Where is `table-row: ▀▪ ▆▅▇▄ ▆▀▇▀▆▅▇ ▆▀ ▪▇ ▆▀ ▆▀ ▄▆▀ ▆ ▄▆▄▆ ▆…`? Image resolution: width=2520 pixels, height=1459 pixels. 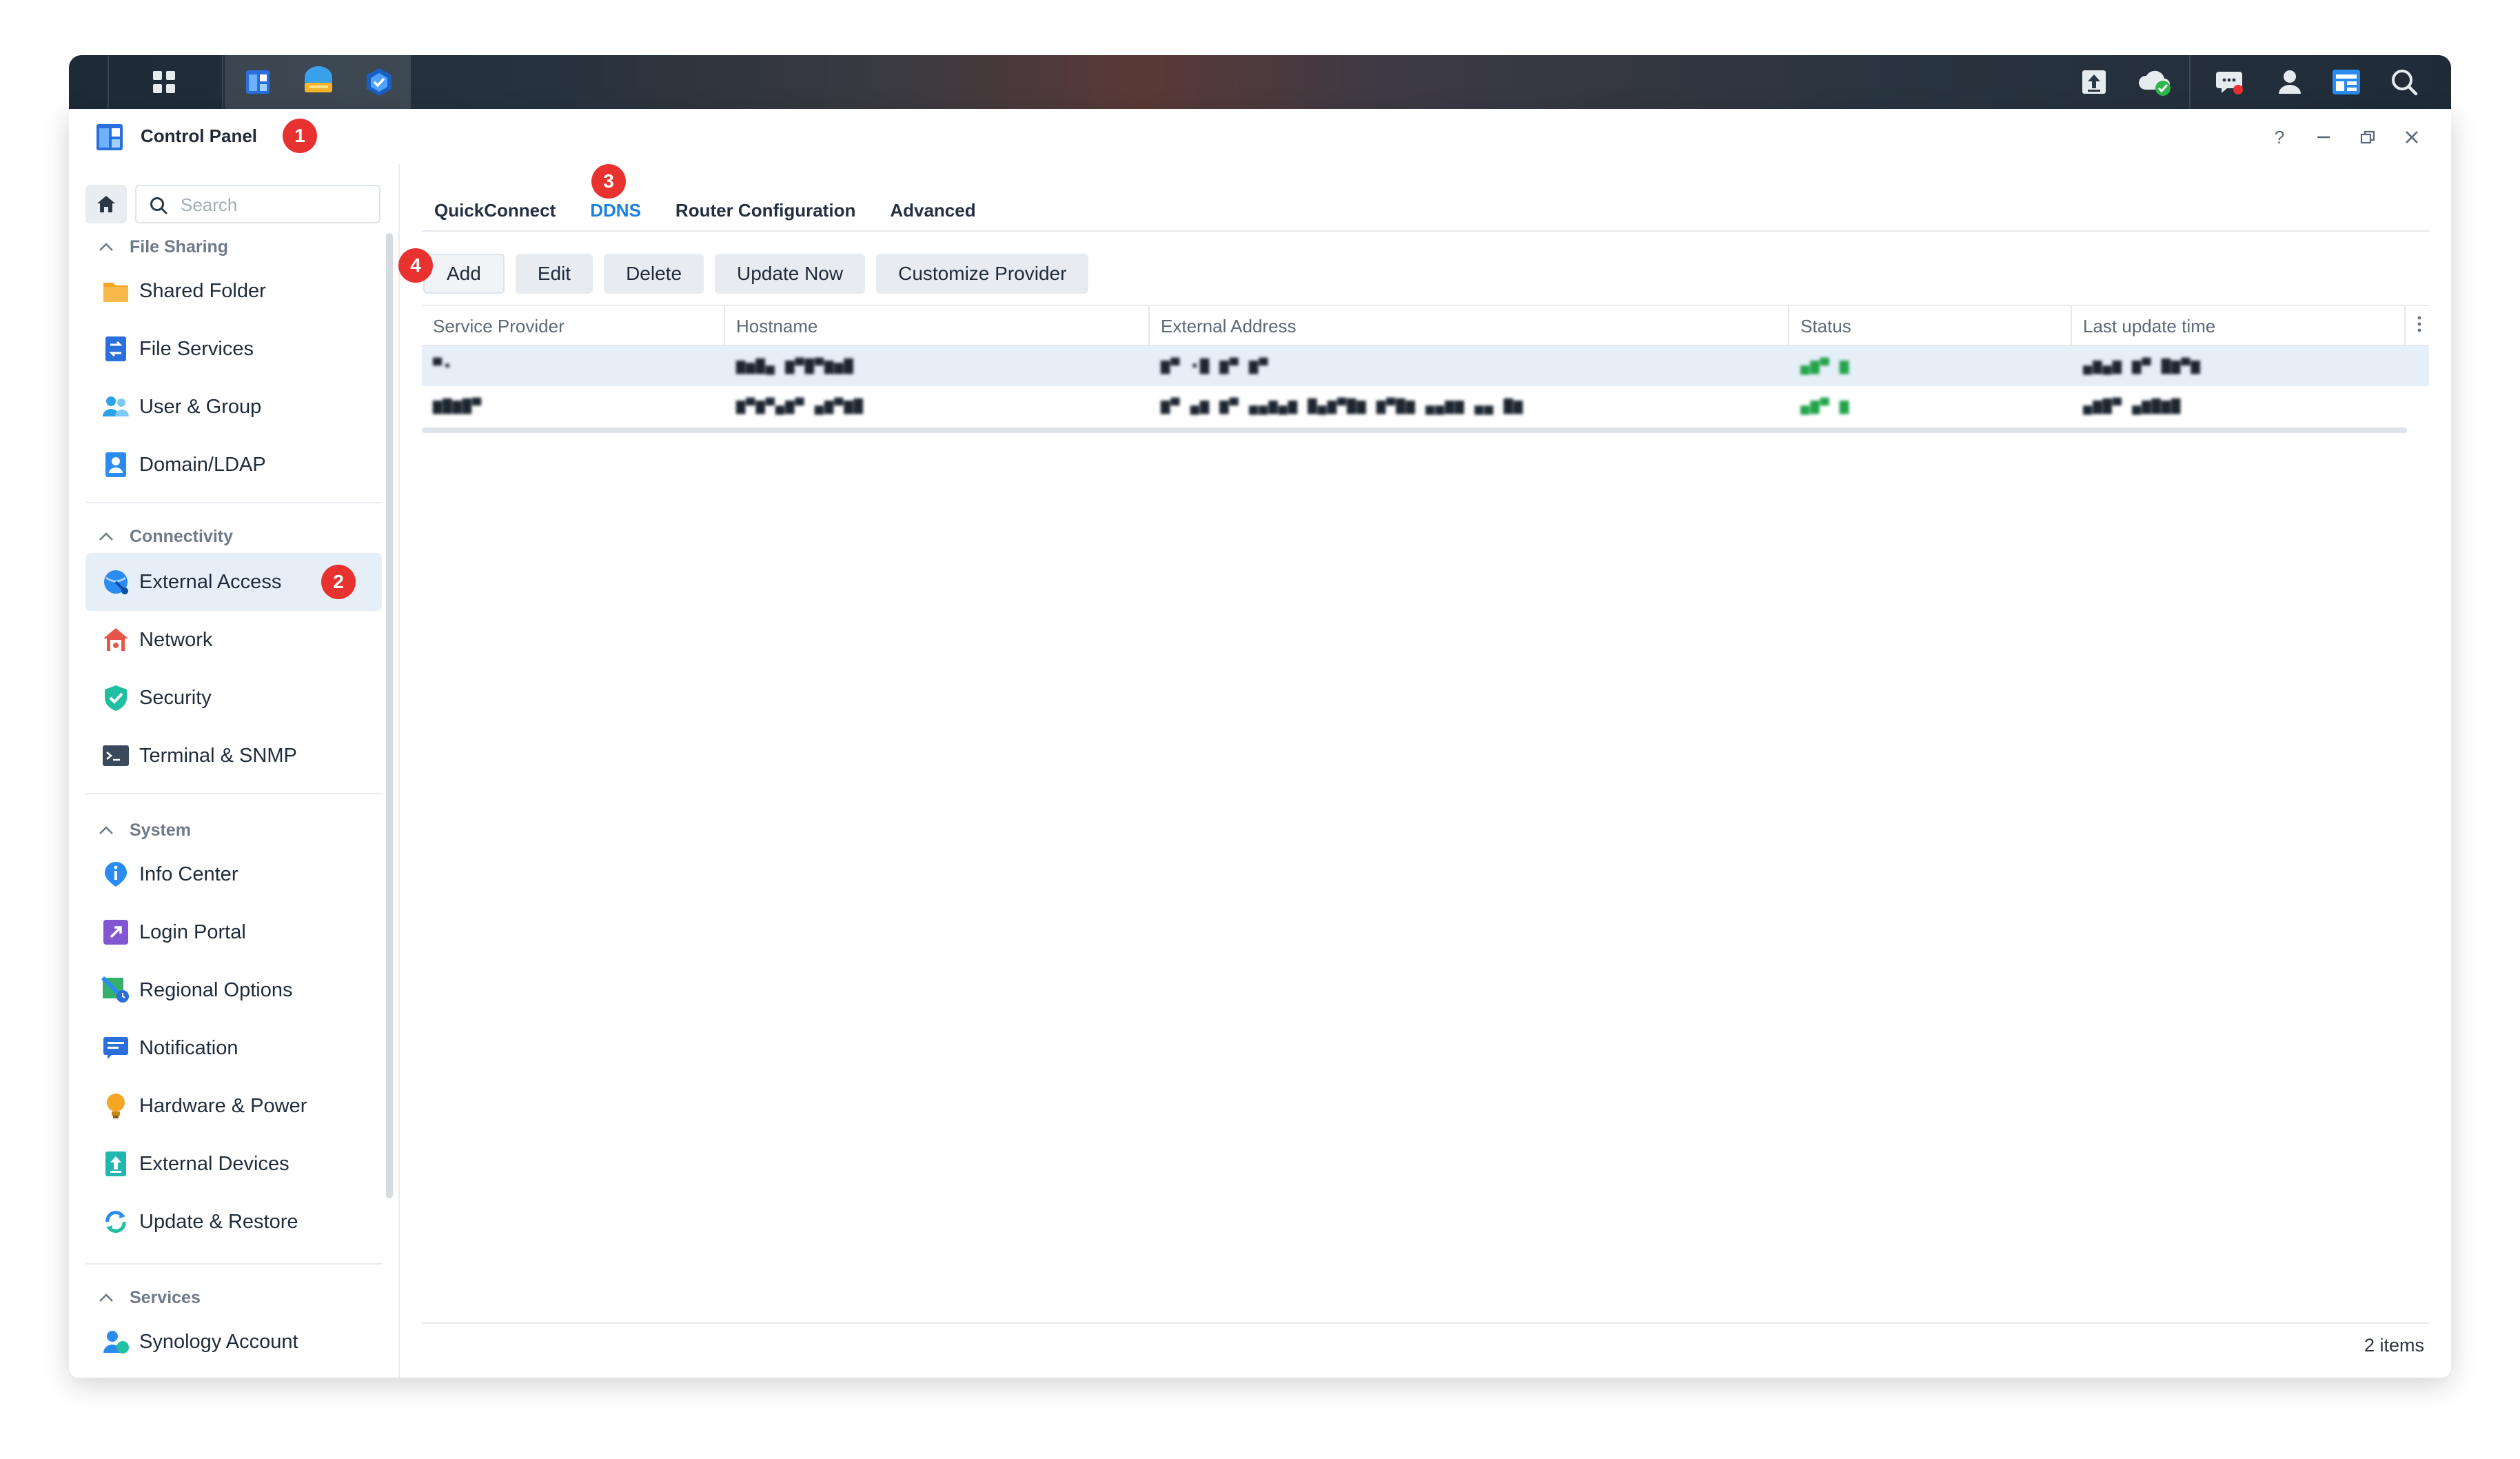 table-row: ▀▪ ▆▅▇▄ ▆▀▇▀▆▅▇ ▆▀ ▪▇ ▆▀ ▆▀ ▄▆▀ ▆ ▄▆▄▆ ▆… is located at coordinates (1425, 366).